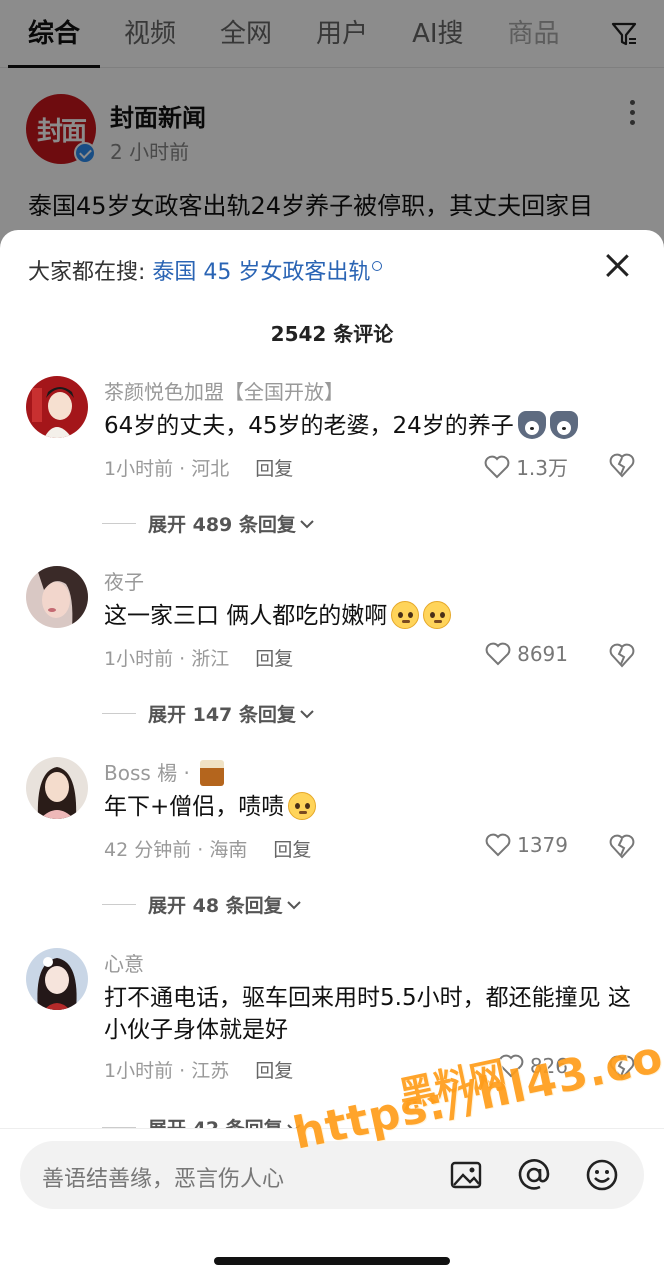 The height and width of the screenshot is (1280, 664). Describe the element at coordinates (167, 469) in the screenshot. I see `comment-time-location: 1小时前 · 河北` at that location.